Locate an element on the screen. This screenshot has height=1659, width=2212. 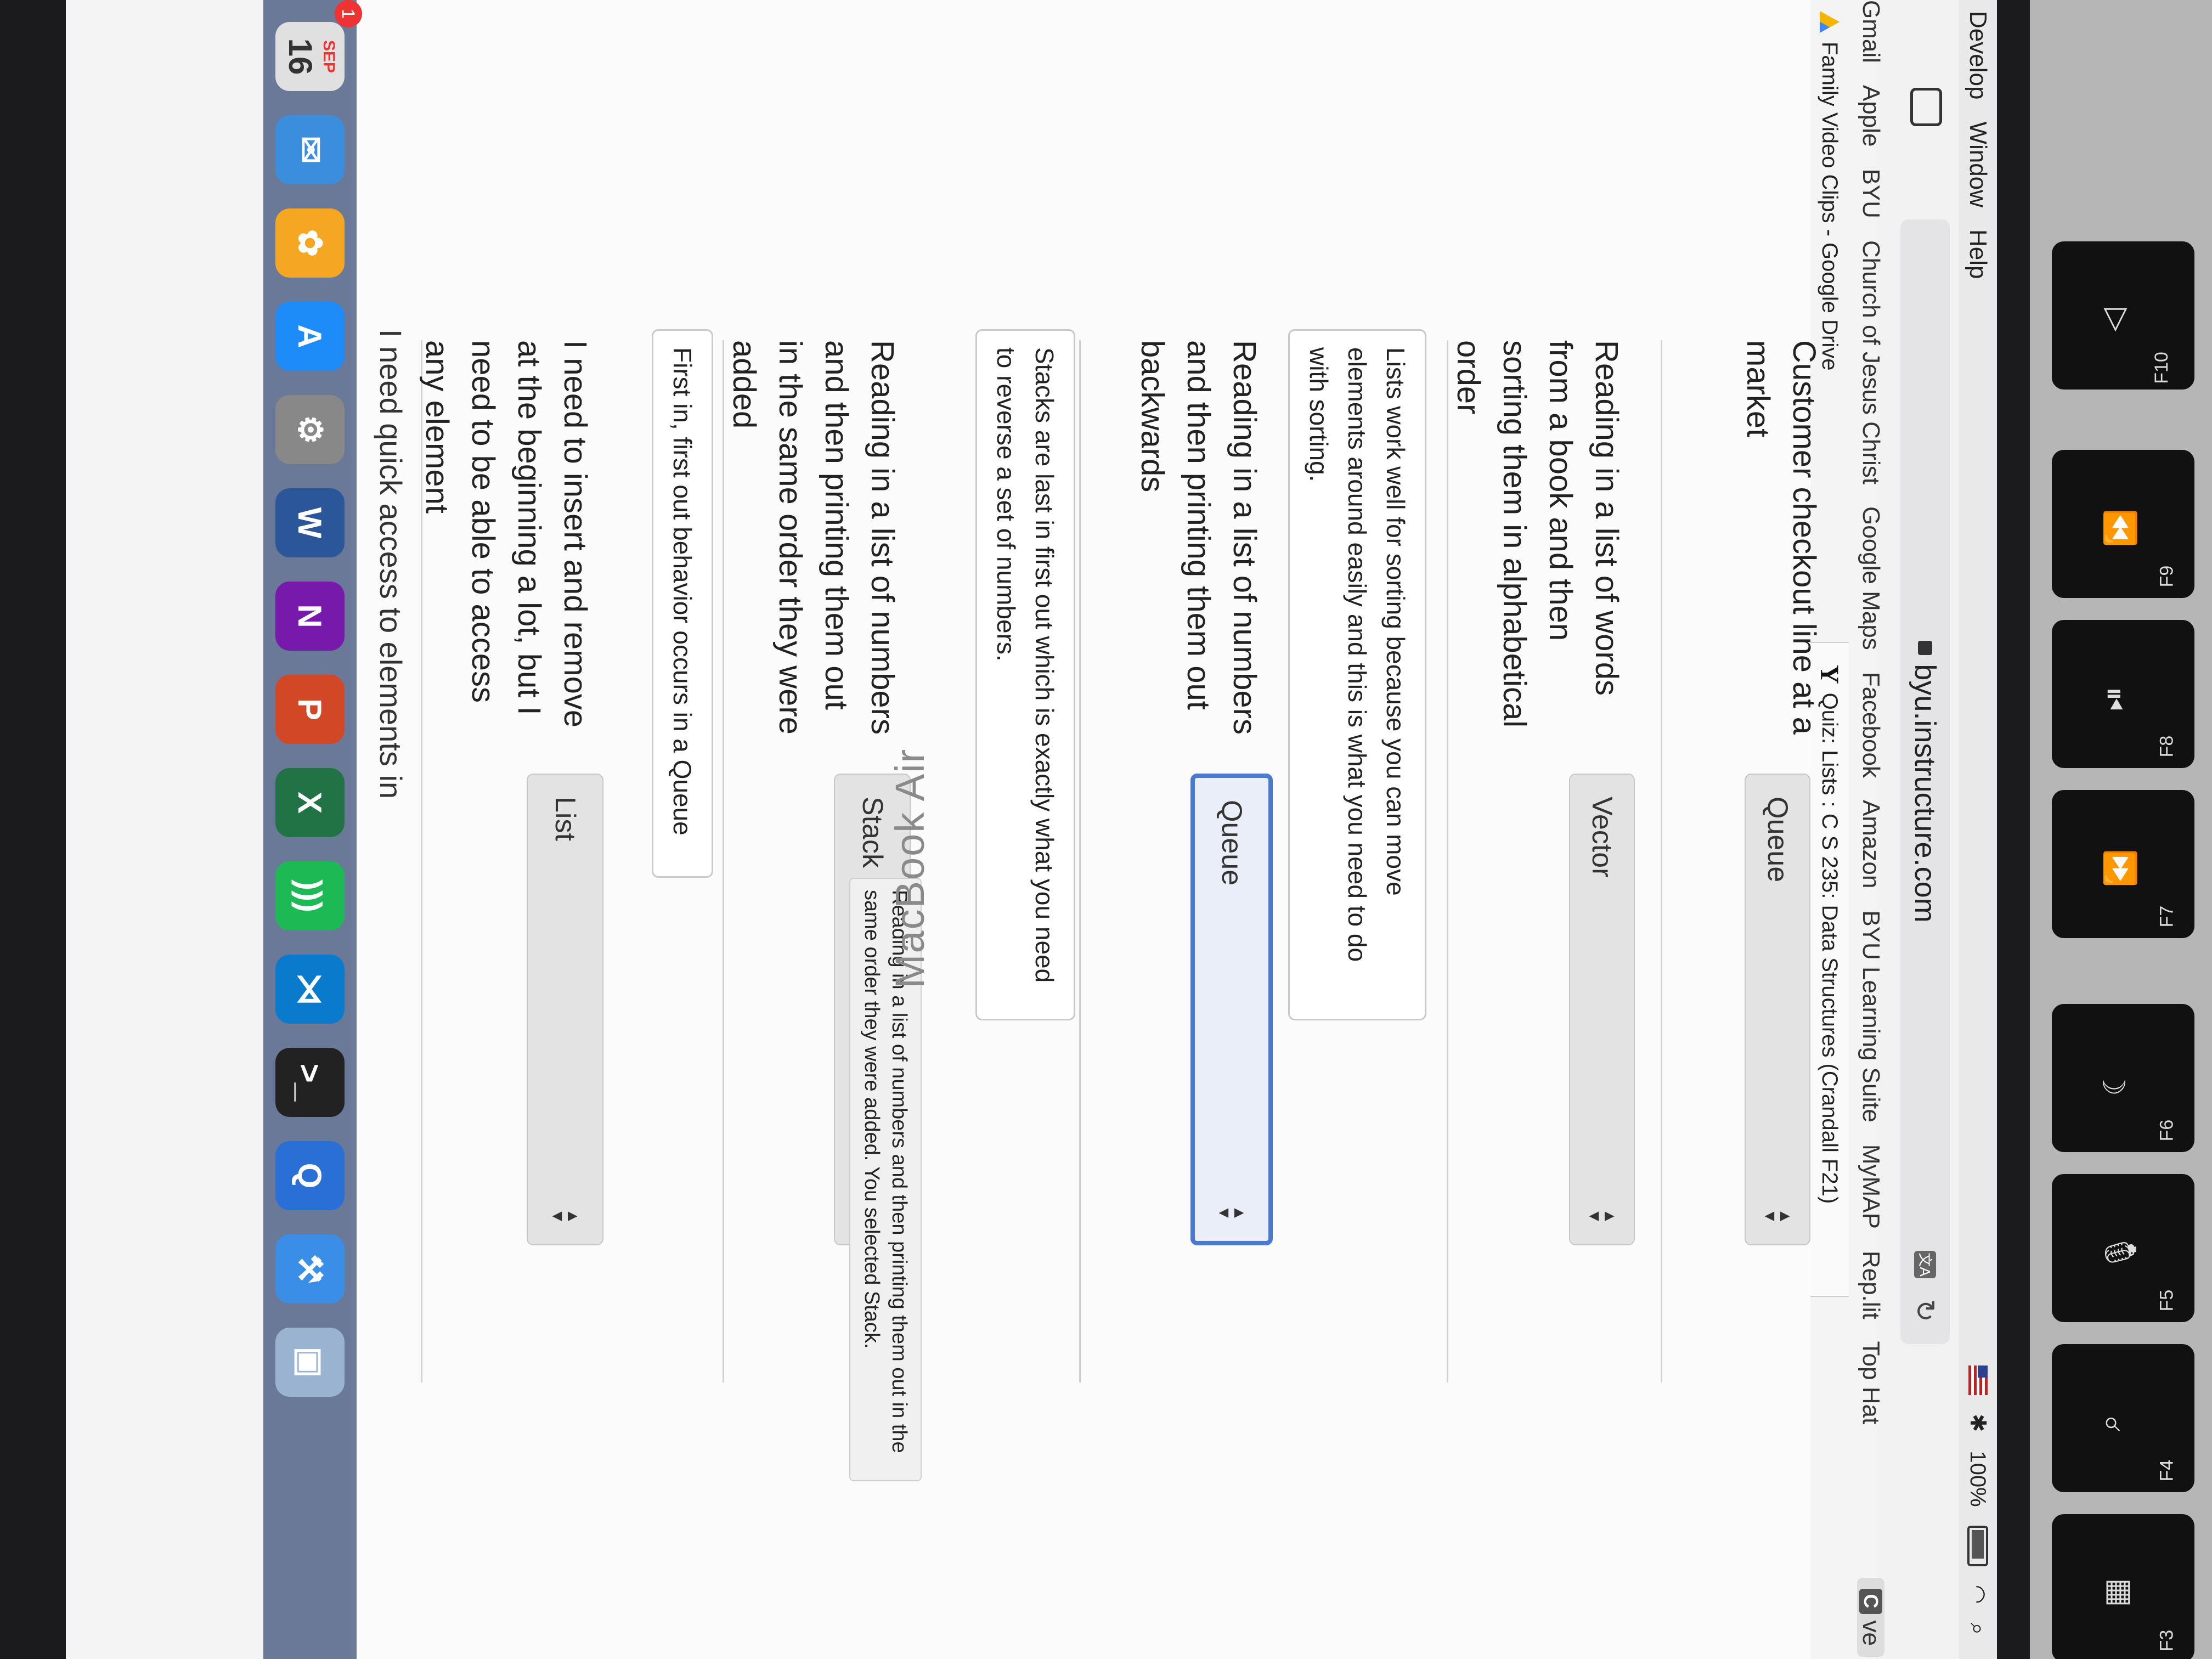
next-question-partial: I need quick access to elements in is located at coordinates (391, 564).